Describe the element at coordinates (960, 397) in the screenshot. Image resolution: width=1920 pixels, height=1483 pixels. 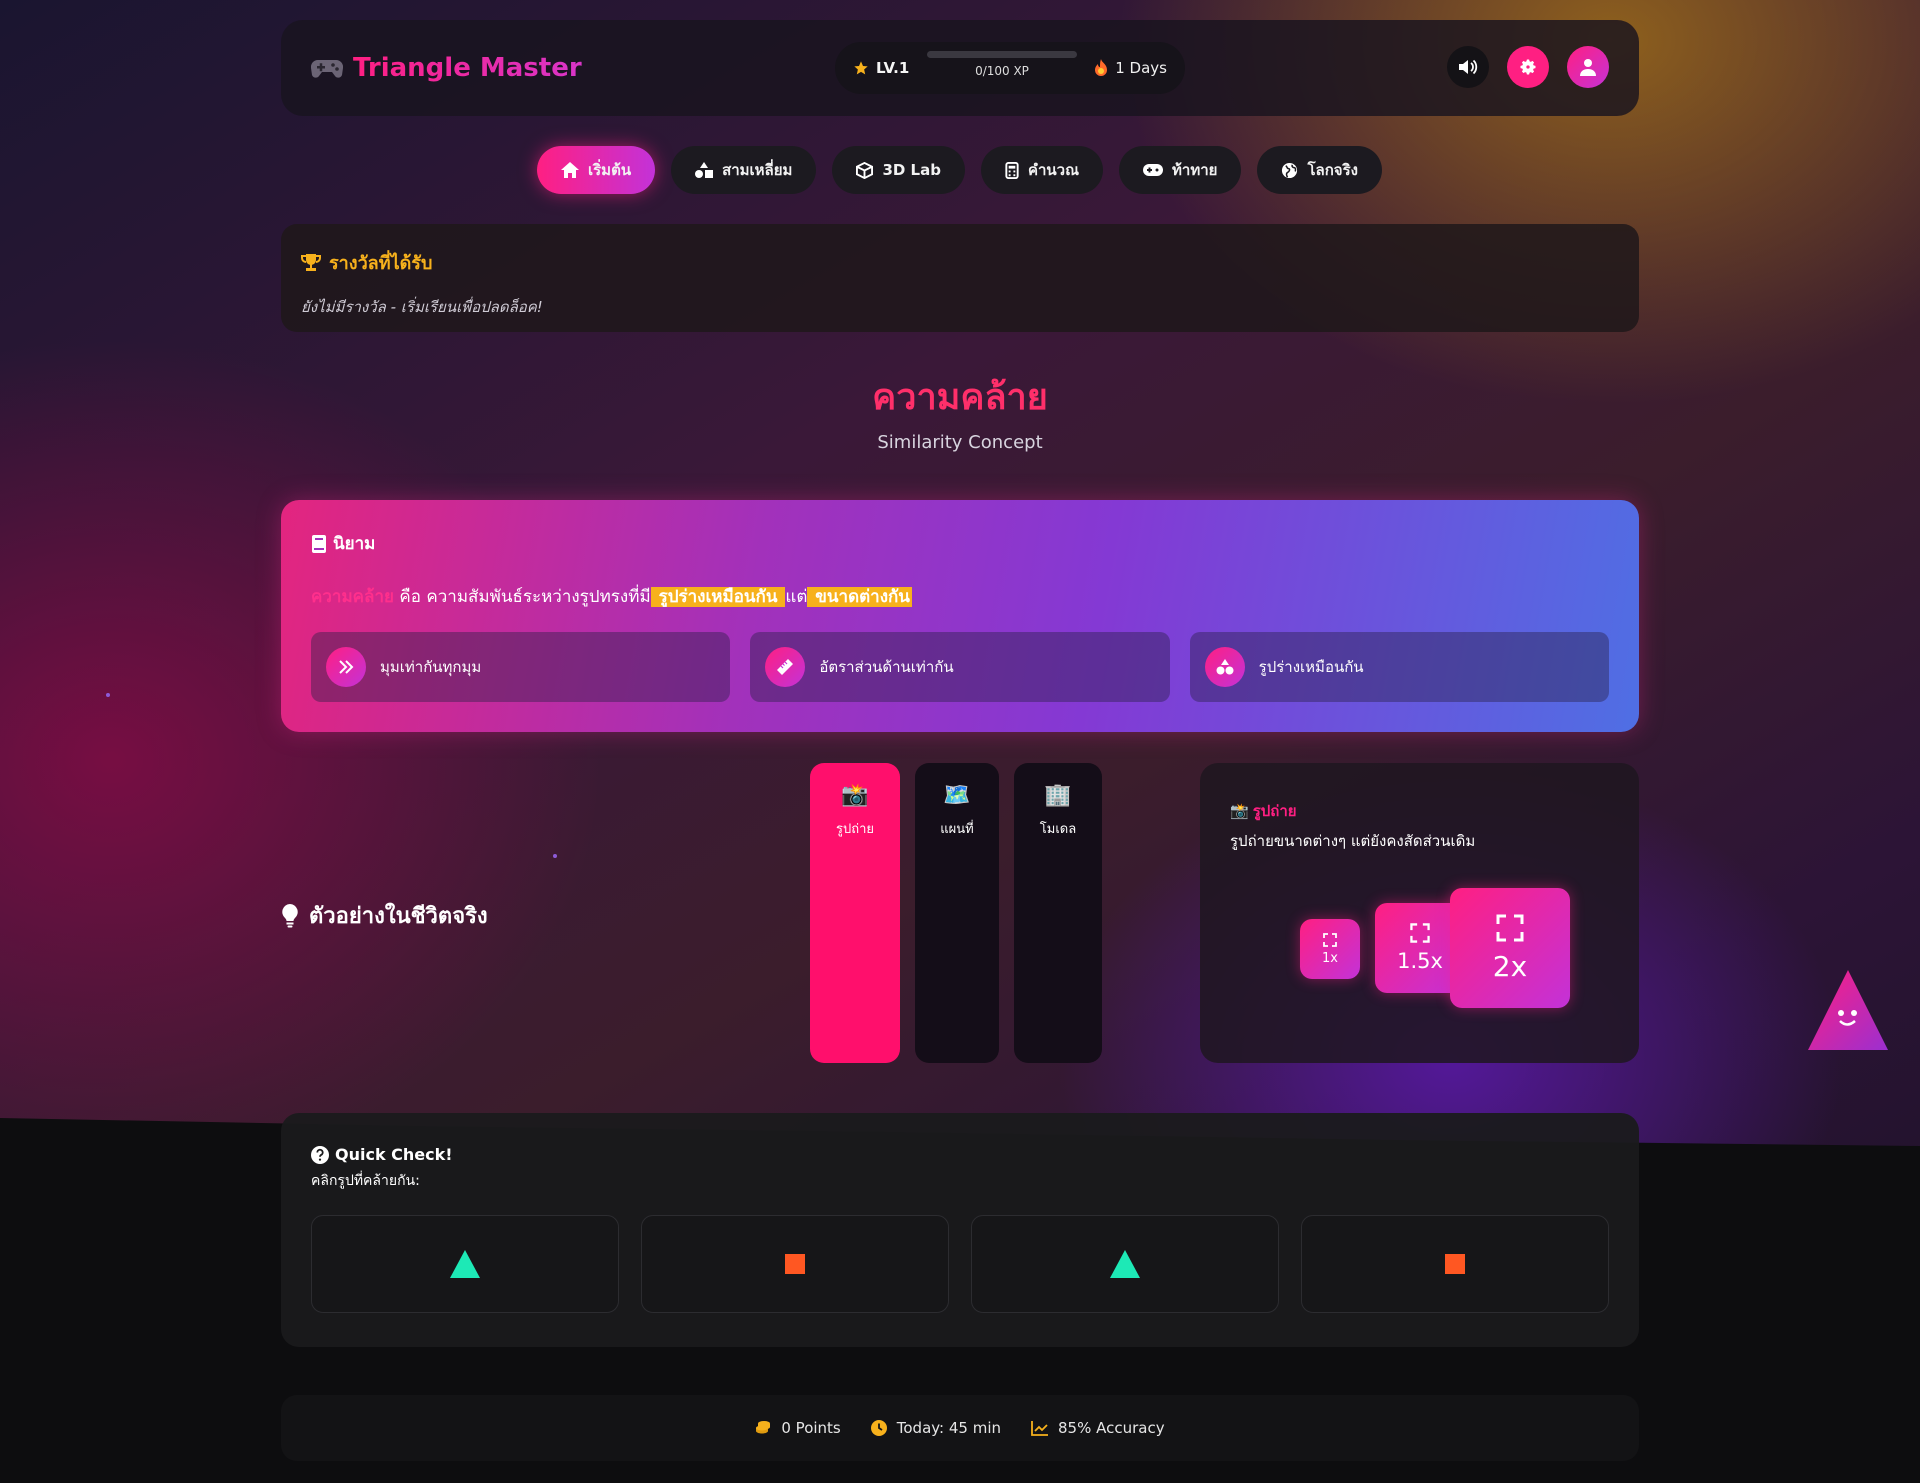
I see `page-title: ความคล้าย` at that location.